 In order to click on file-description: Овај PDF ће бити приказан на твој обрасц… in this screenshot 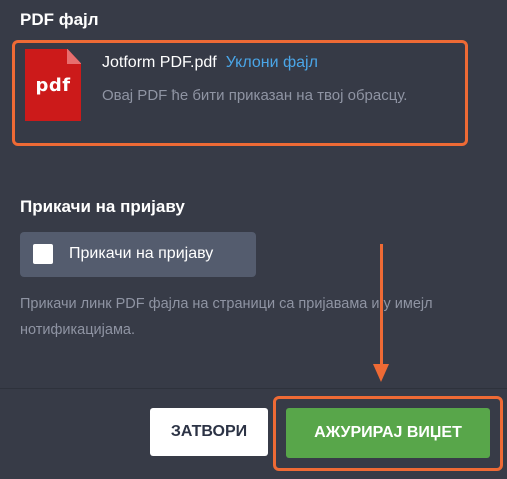, I will do `click(255, 95)`.